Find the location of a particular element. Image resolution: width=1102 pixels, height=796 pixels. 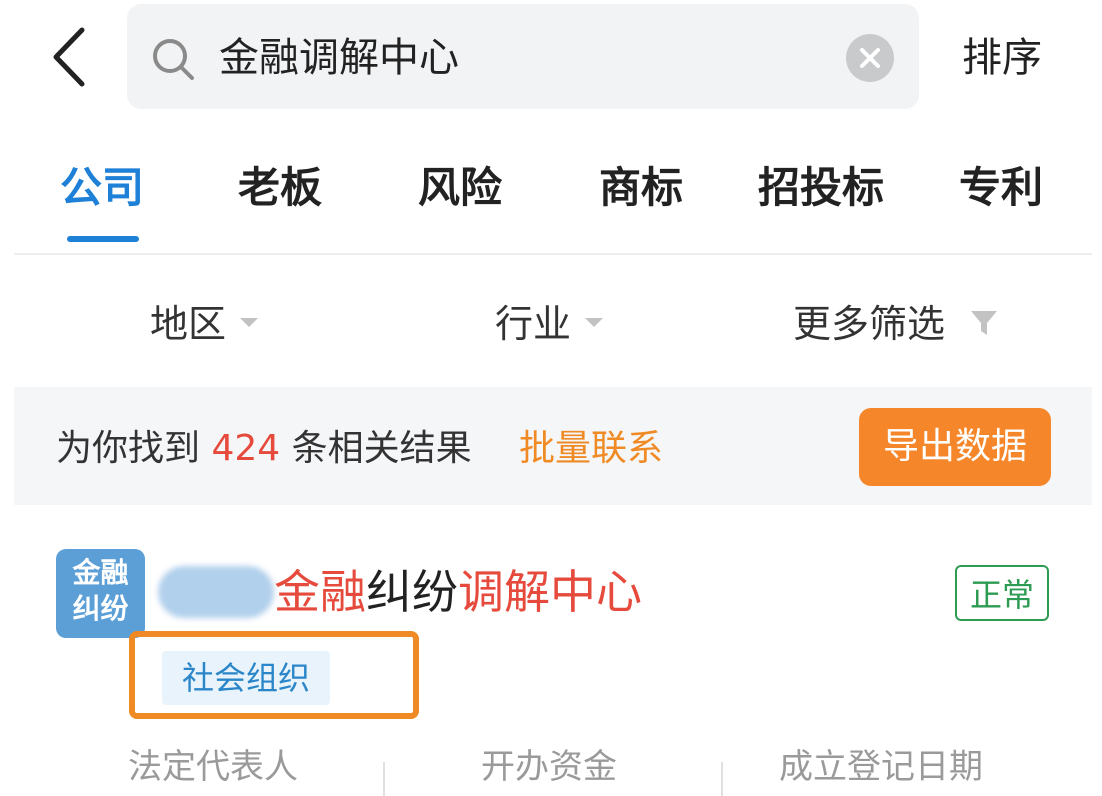

logo-line-1: 金融 is located at coordinates (100, 572).